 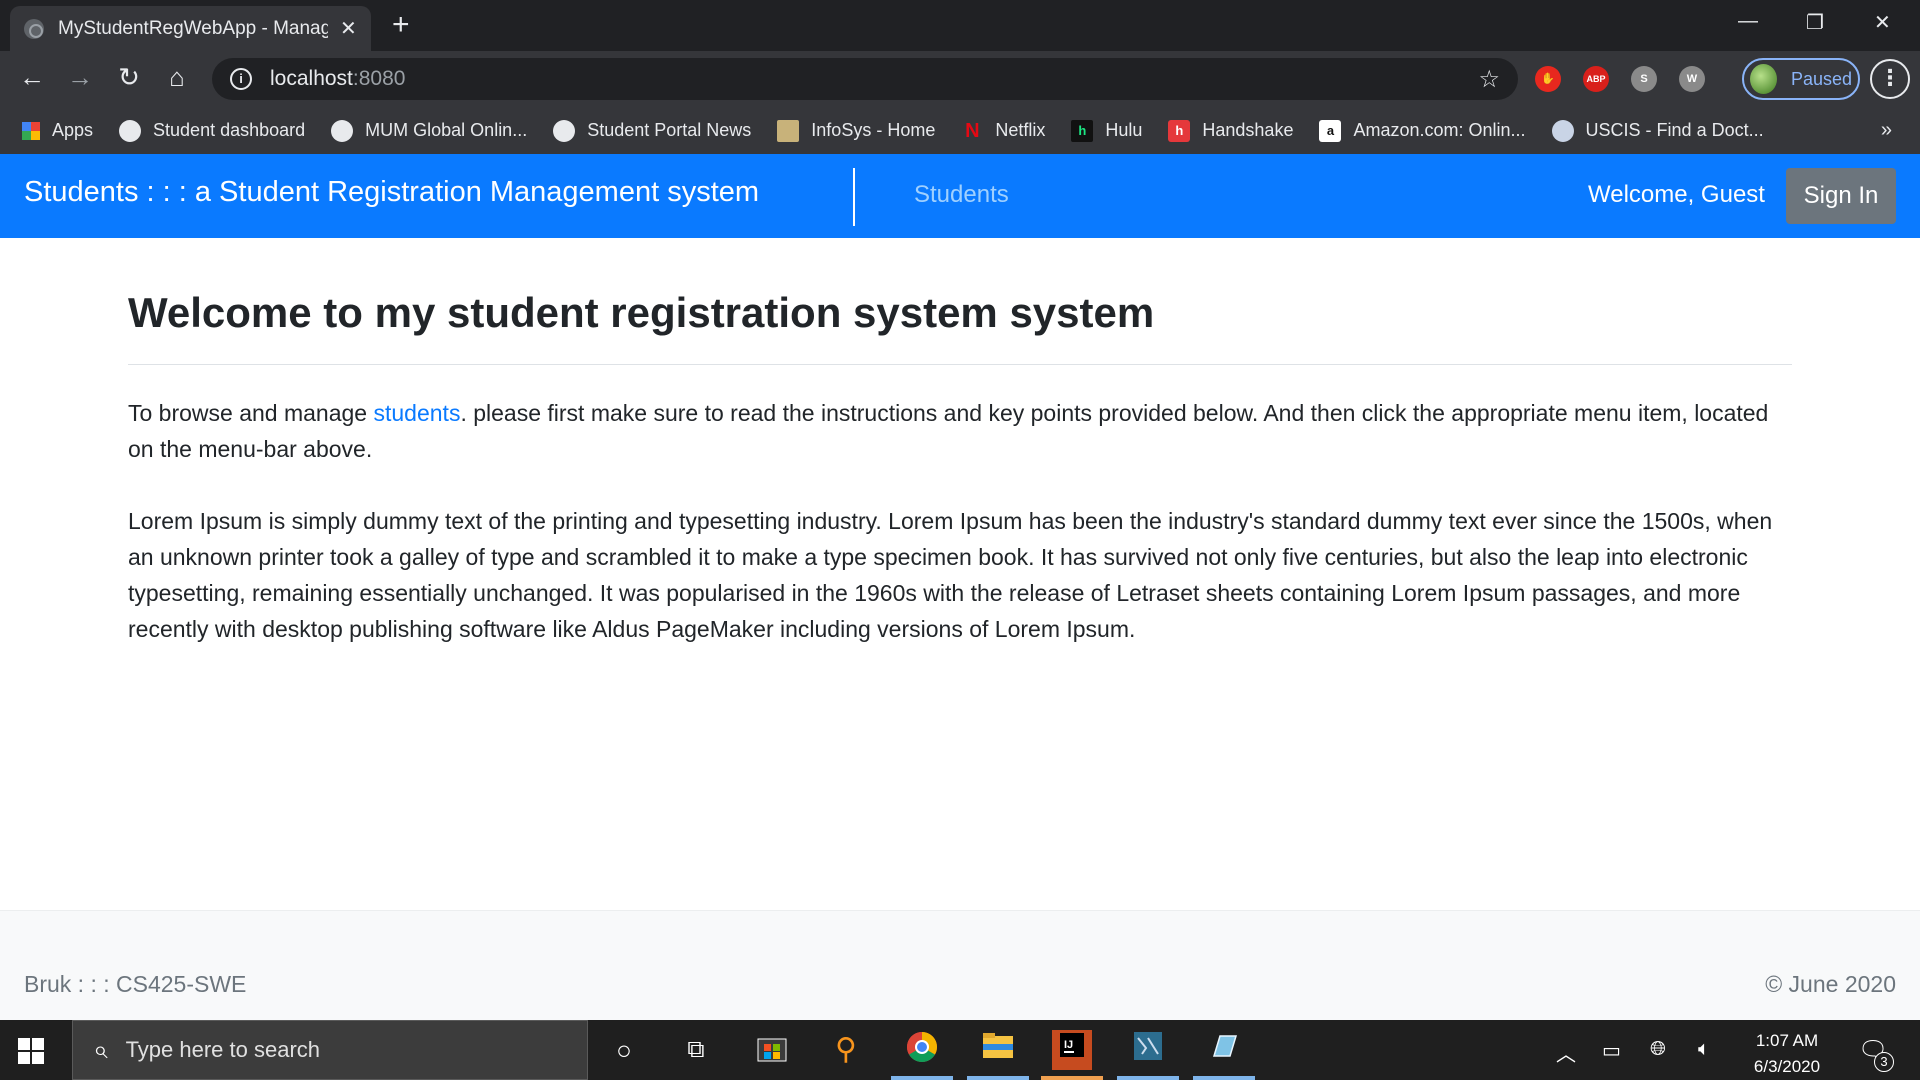 I want to click on intellij-icon: IJ, so click(x=1072, y=1050).